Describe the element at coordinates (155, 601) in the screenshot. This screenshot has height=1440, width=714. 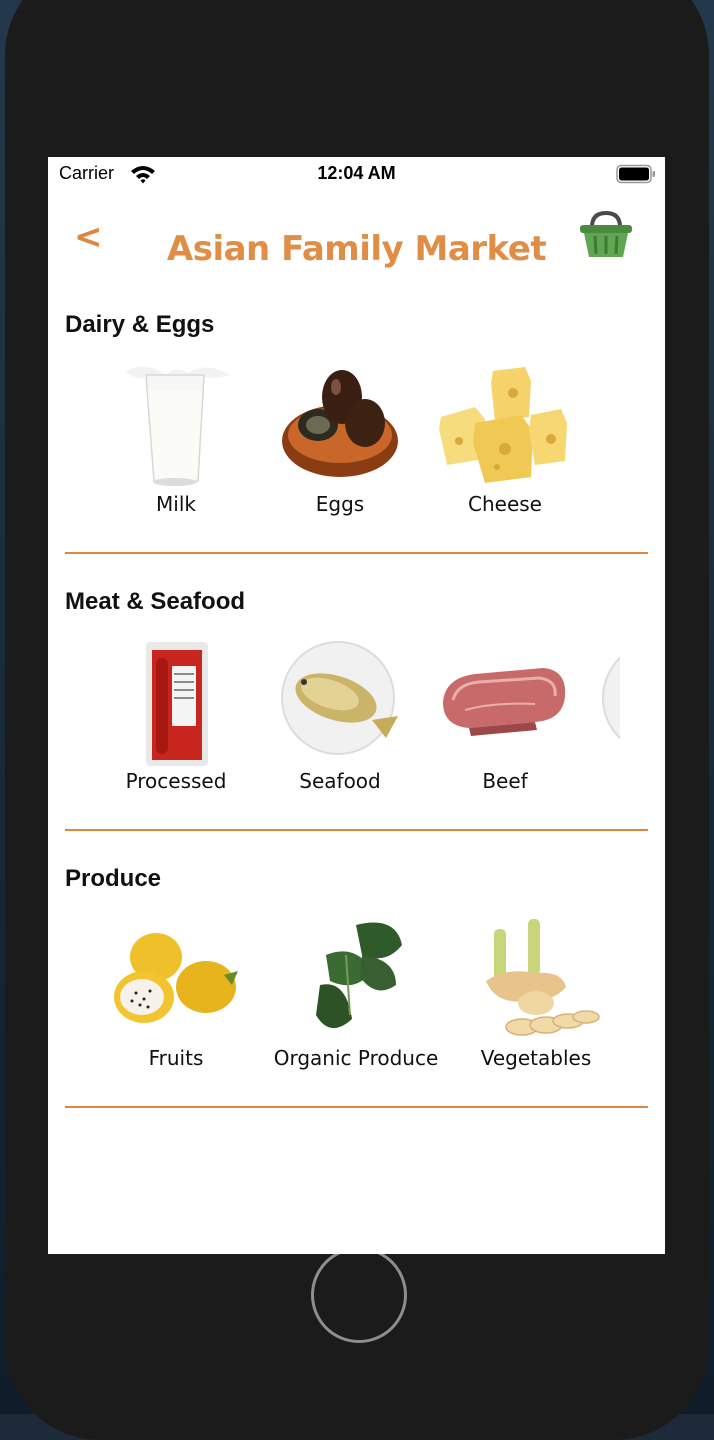
I see `section-title: Meat & Seafood` at that location.